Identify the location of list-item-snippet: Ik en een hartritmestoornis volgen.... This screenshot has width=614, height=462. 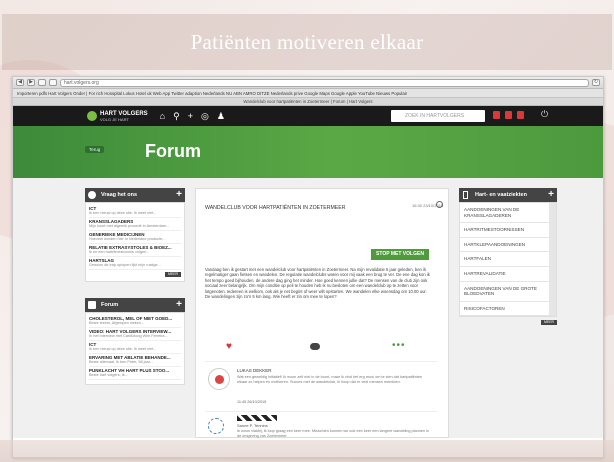
(119, 252).